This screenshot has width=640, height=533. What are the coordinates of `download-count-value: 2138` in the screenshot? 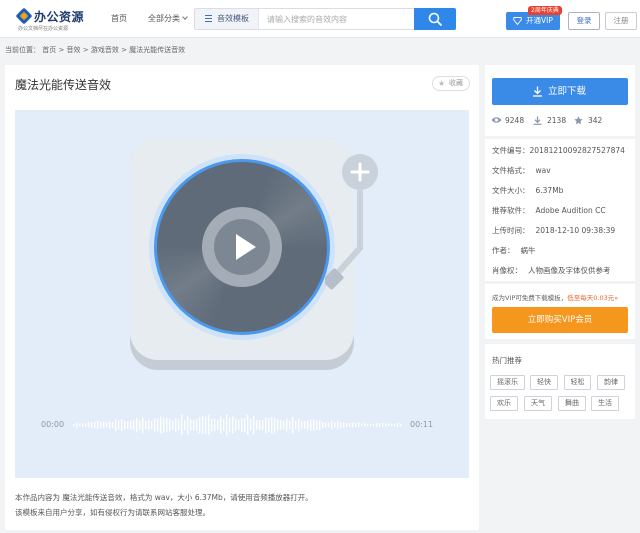 It's located at (557, 120).